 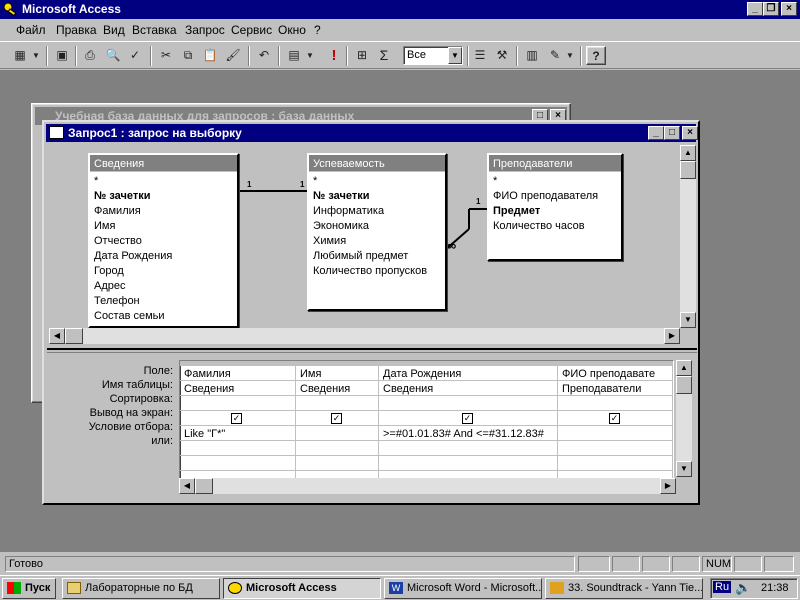 What do you see at coordinates (372, 133) in the screenshot?
I see `query-window-title-bar: Запрос1 : запрос на выборку _ □ ×` at bounding box center [372, 133].